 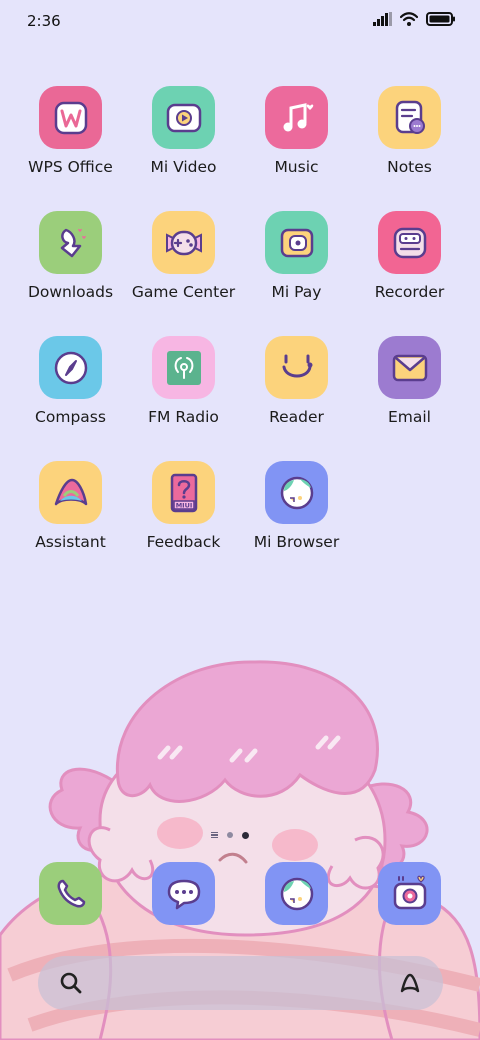 I want to click on reader-icon, so click(x=296, y=367).